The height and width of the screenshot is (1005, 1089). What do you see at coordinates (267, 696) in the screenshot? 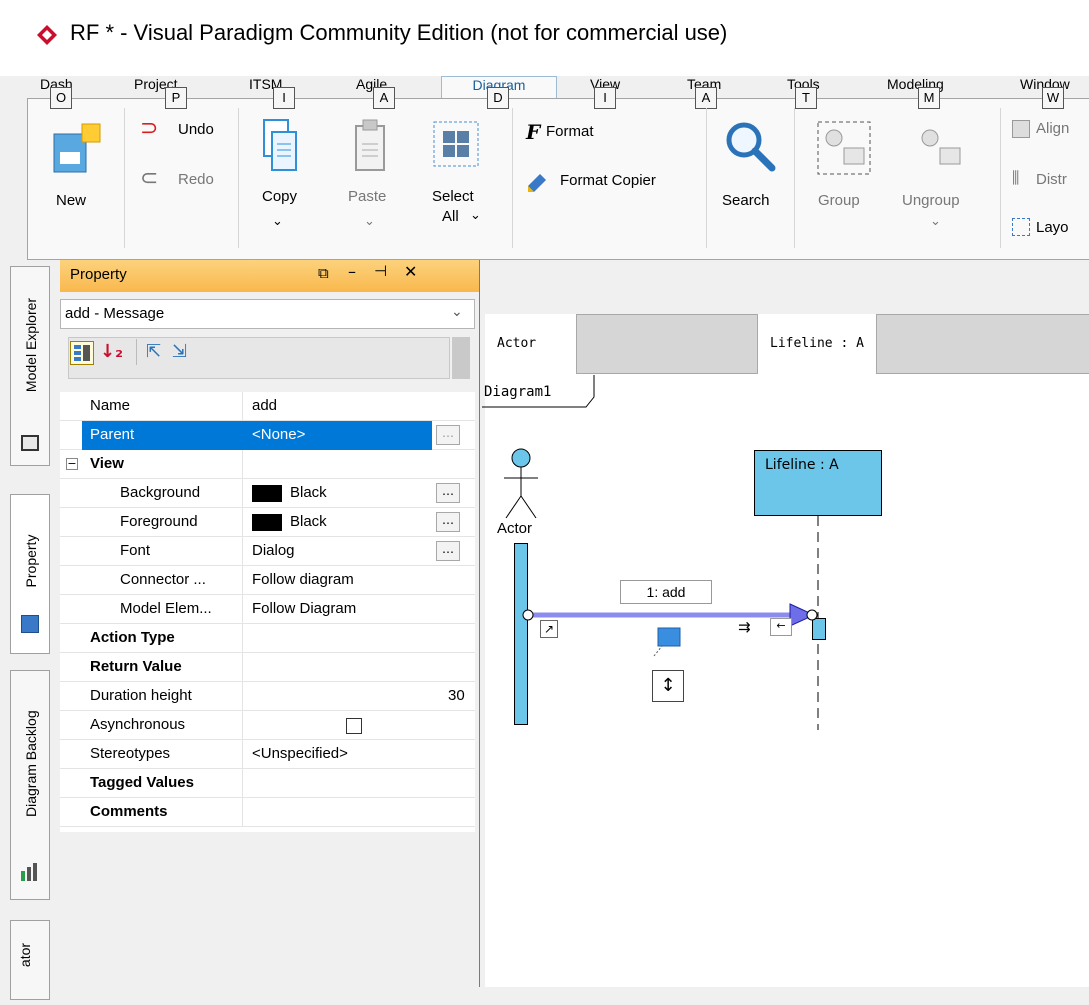
I see `property-row-duration-height: Duration height 30` at bounding box center [267, 696].